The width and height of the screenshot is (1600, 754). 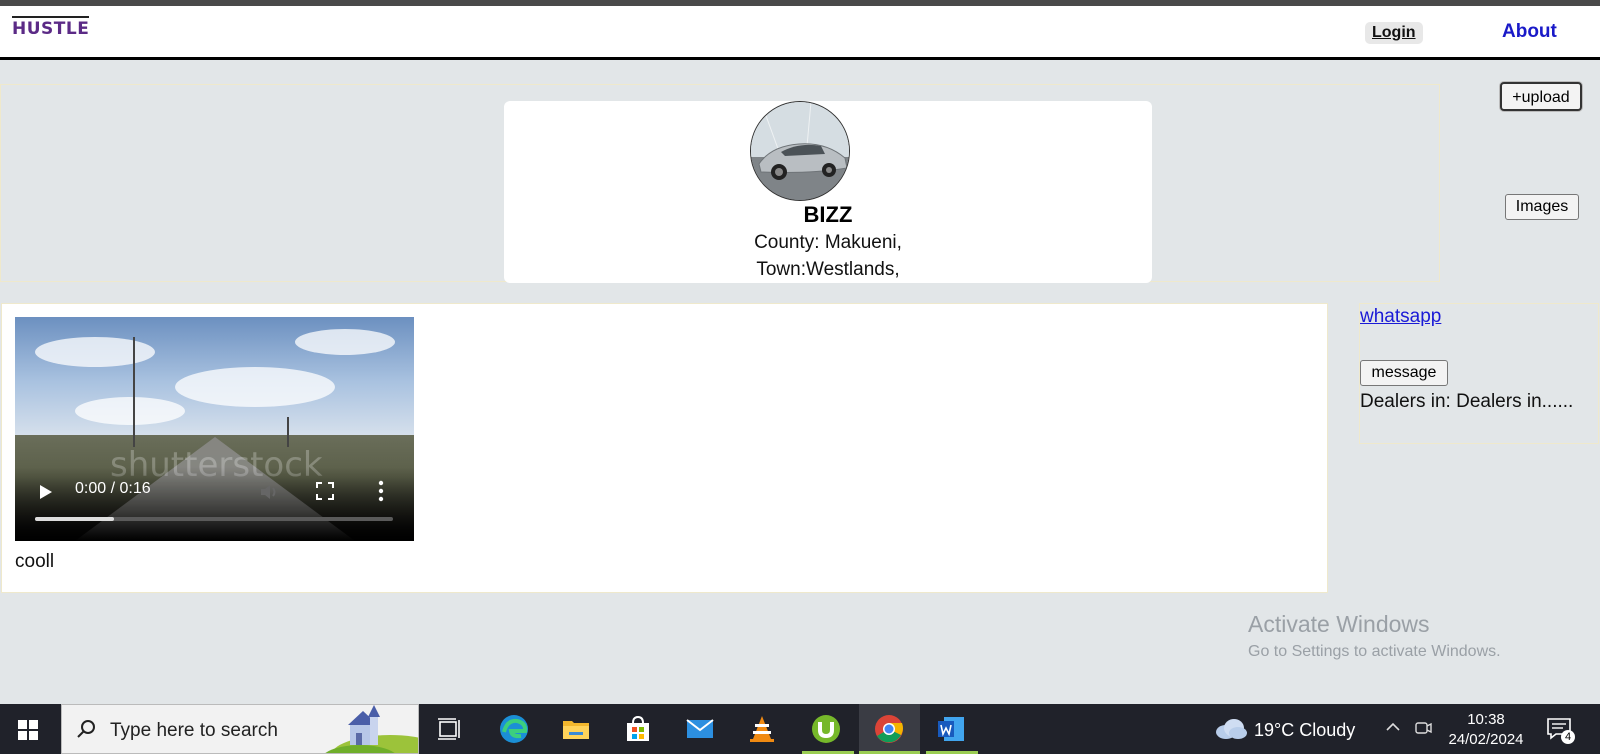 I want to click on edge-icon, so click(x=514, y=729).